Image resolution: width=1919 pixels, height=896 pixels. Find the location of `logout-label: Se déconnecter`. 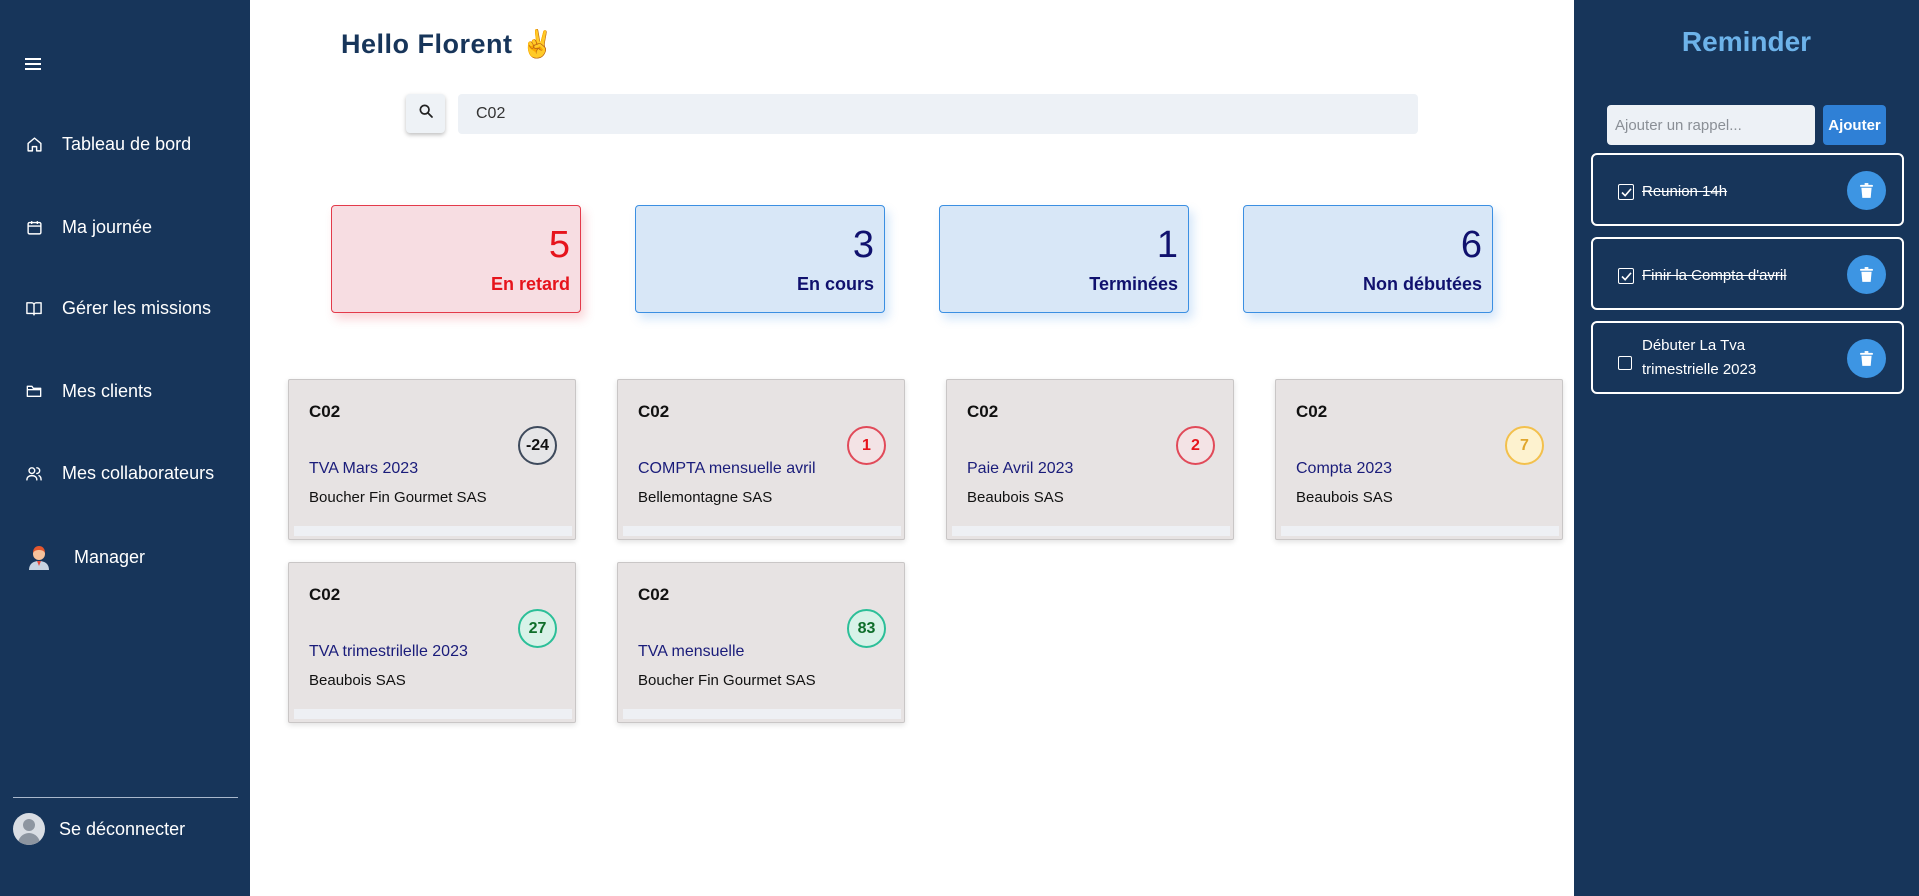

logout-label: Se déconnecter is located at coordinates (122, 828).